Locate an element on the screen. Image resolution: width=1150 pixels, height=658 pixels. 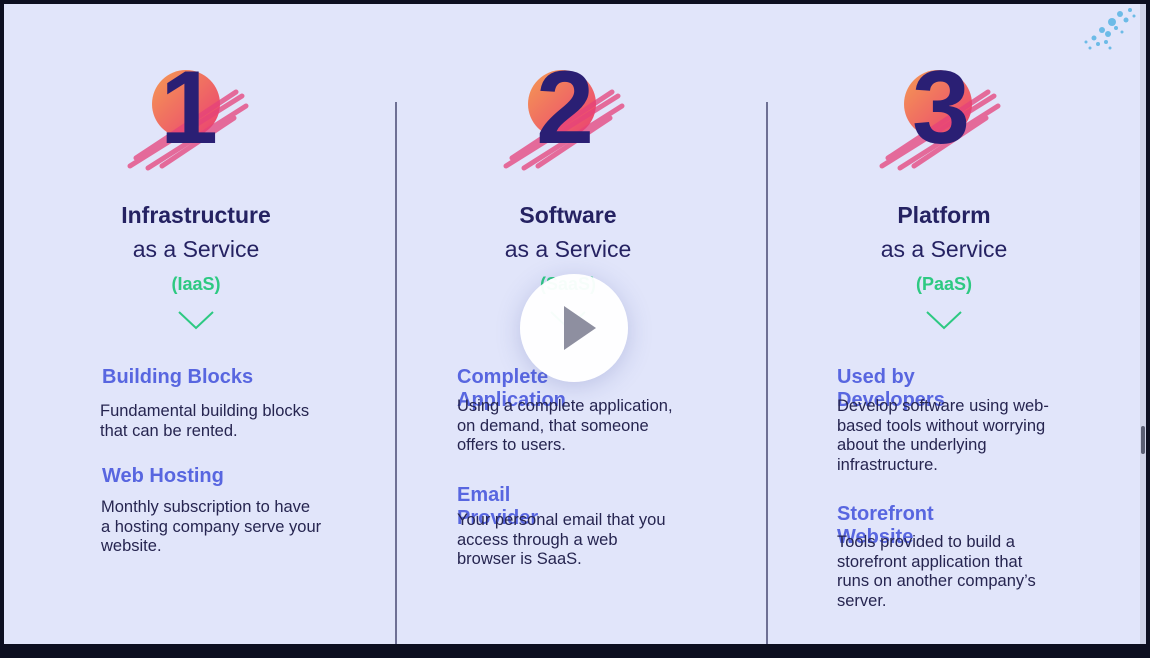
scrollbar is located at coordinates (1143, 324).